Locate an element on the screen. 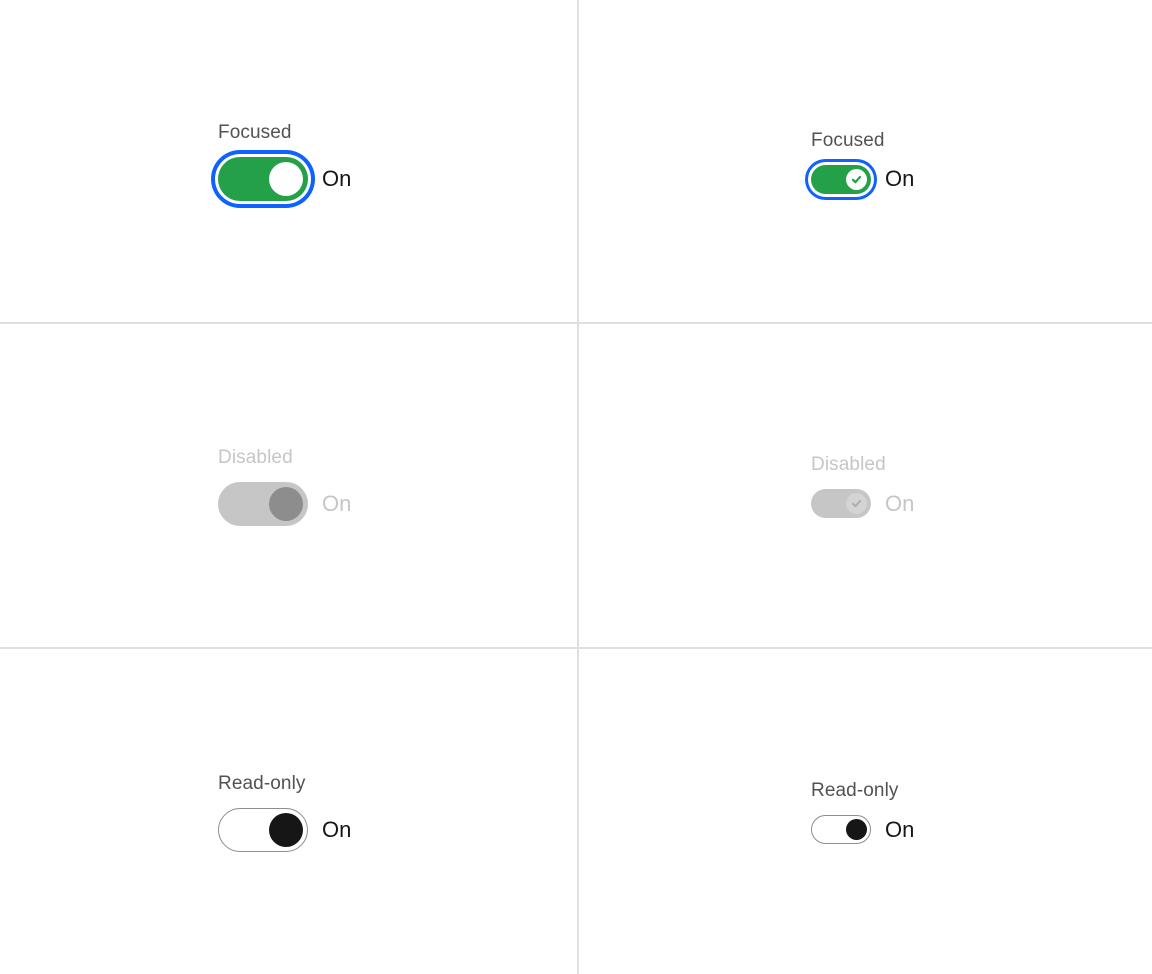 This screenshot has height=974, width=1152. toggle-row-readonly-default: On is located at coordinates (397, 829).